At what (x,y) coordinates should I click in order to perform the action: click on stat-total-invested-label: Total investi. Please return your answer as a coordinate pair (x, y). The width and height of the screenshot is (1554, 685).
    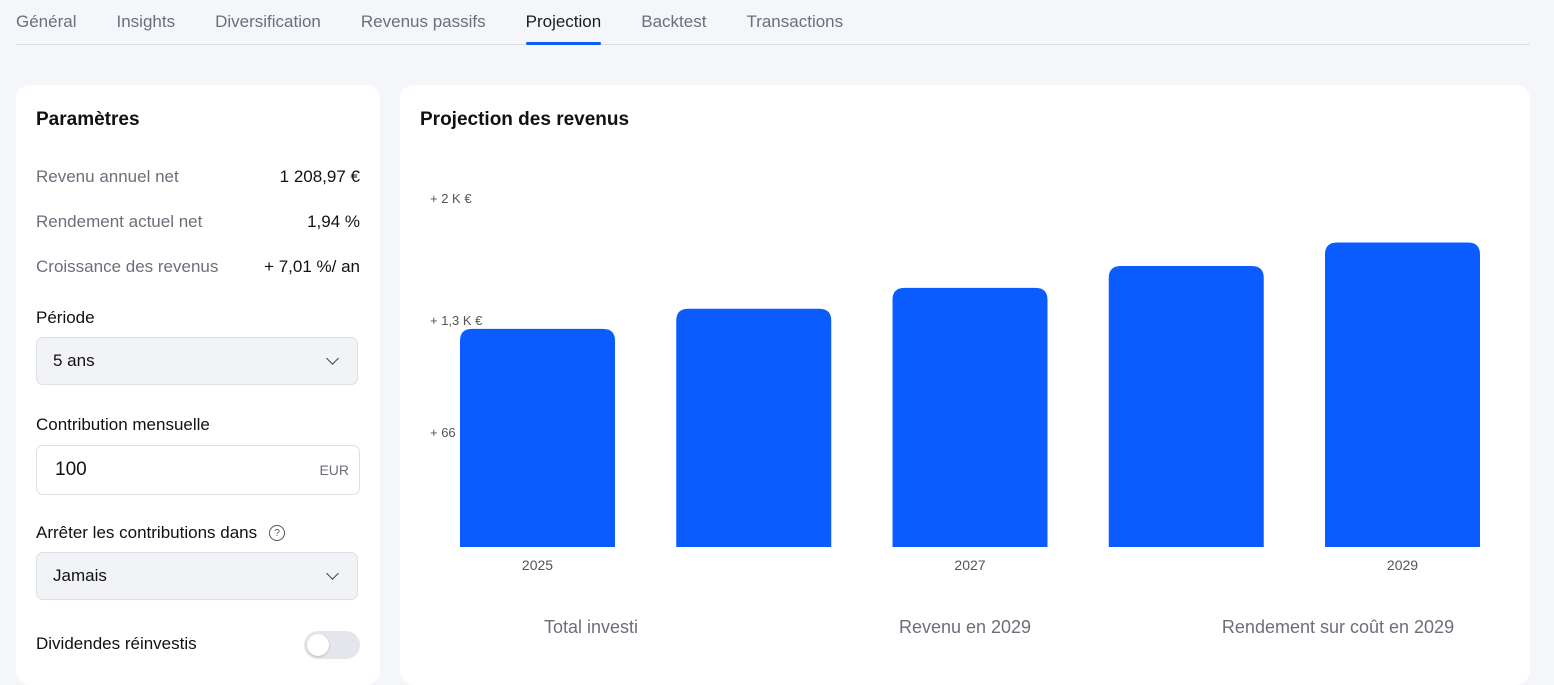
    Looking at the image, I should click on (591, 627).